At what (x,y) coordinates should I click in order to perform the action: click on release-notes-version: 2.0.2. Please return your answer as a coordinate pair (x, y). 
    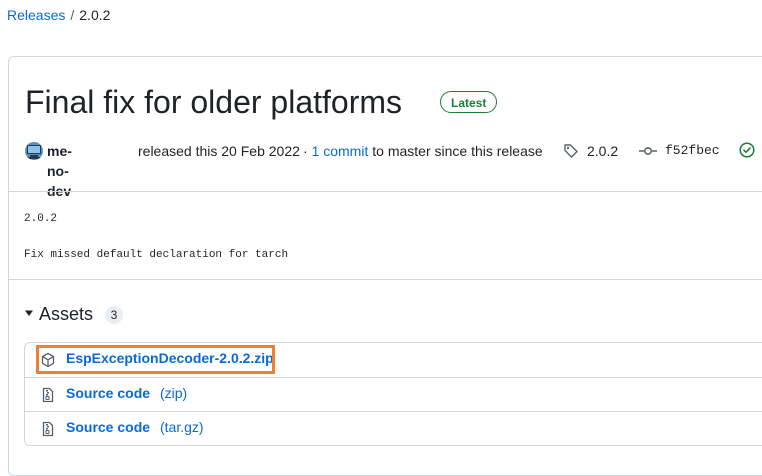
    Looking at the image, I should click on (41, 219).